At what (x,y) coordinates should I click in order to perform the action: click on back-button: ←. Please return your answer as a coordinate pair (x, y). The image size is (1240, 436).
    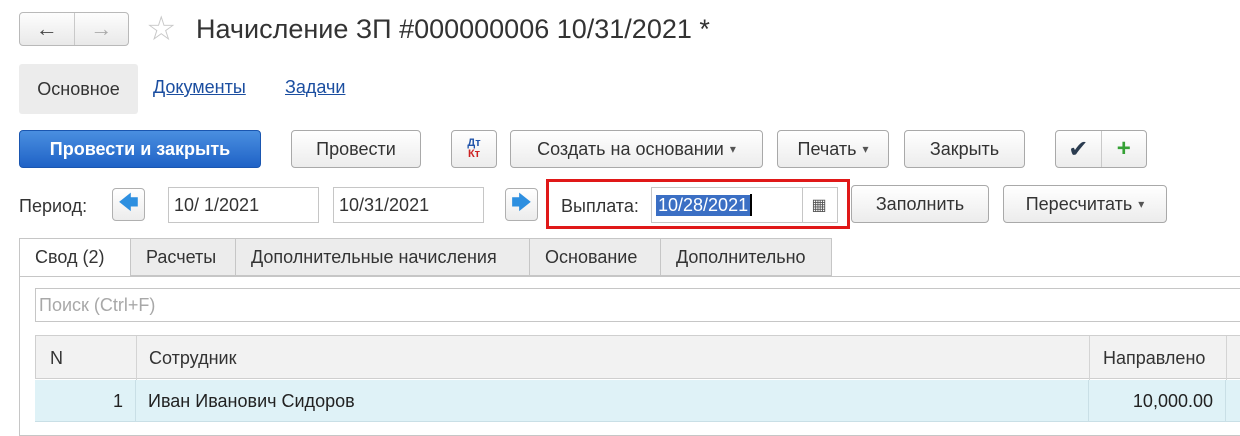
    Looking at the image, I should click on (47, 29).